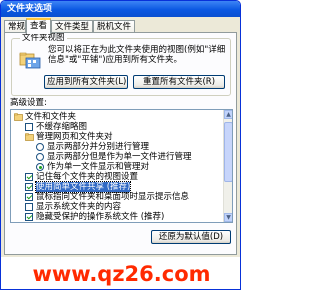 The width and height of the screenshot is (320, 290). What do you see at coordinates (43, 38) in the screenshot?
I see `folder-views-title: 文件夹视图` at bounding box center [43, 38].